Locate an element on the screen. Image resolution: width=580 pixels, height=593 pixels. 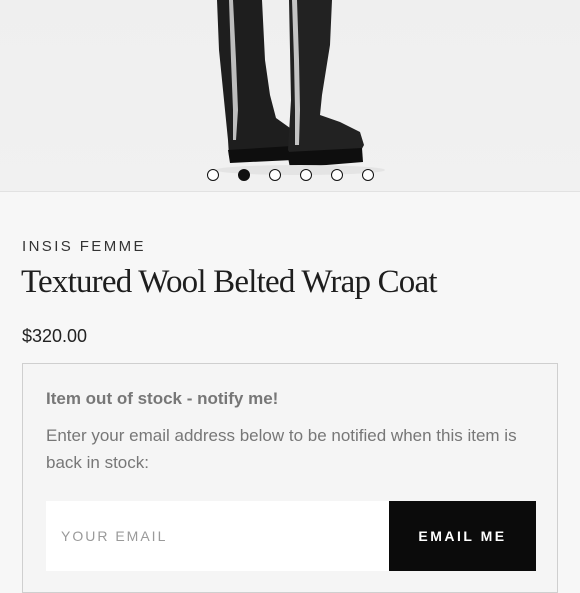
carousel-dot-2-active is located at coordinates (244, 175).